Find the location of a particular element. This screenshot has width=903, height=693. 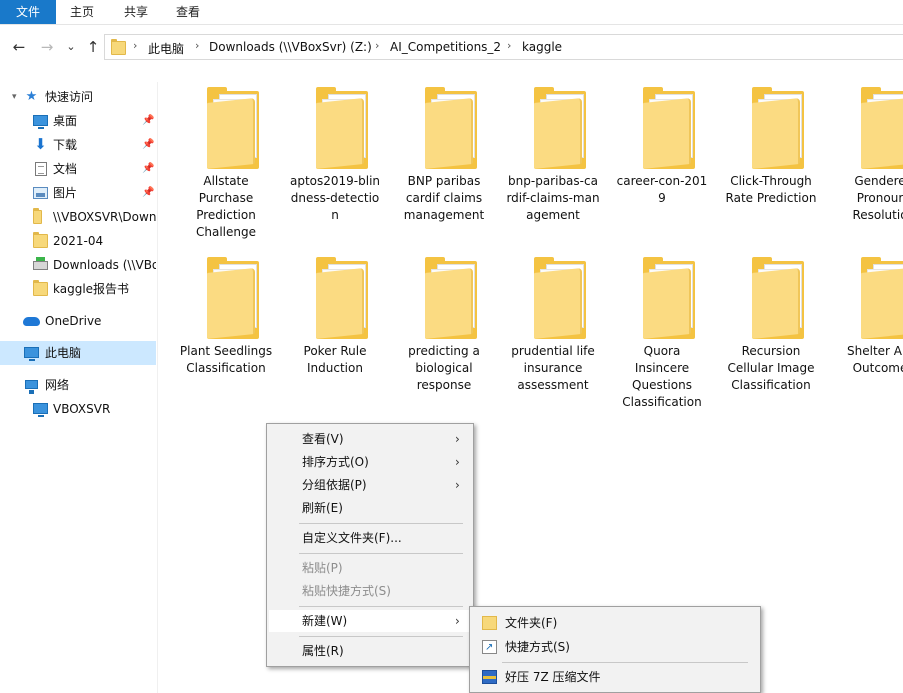

folder-name-line: biological is located at coordinates (444, 368).